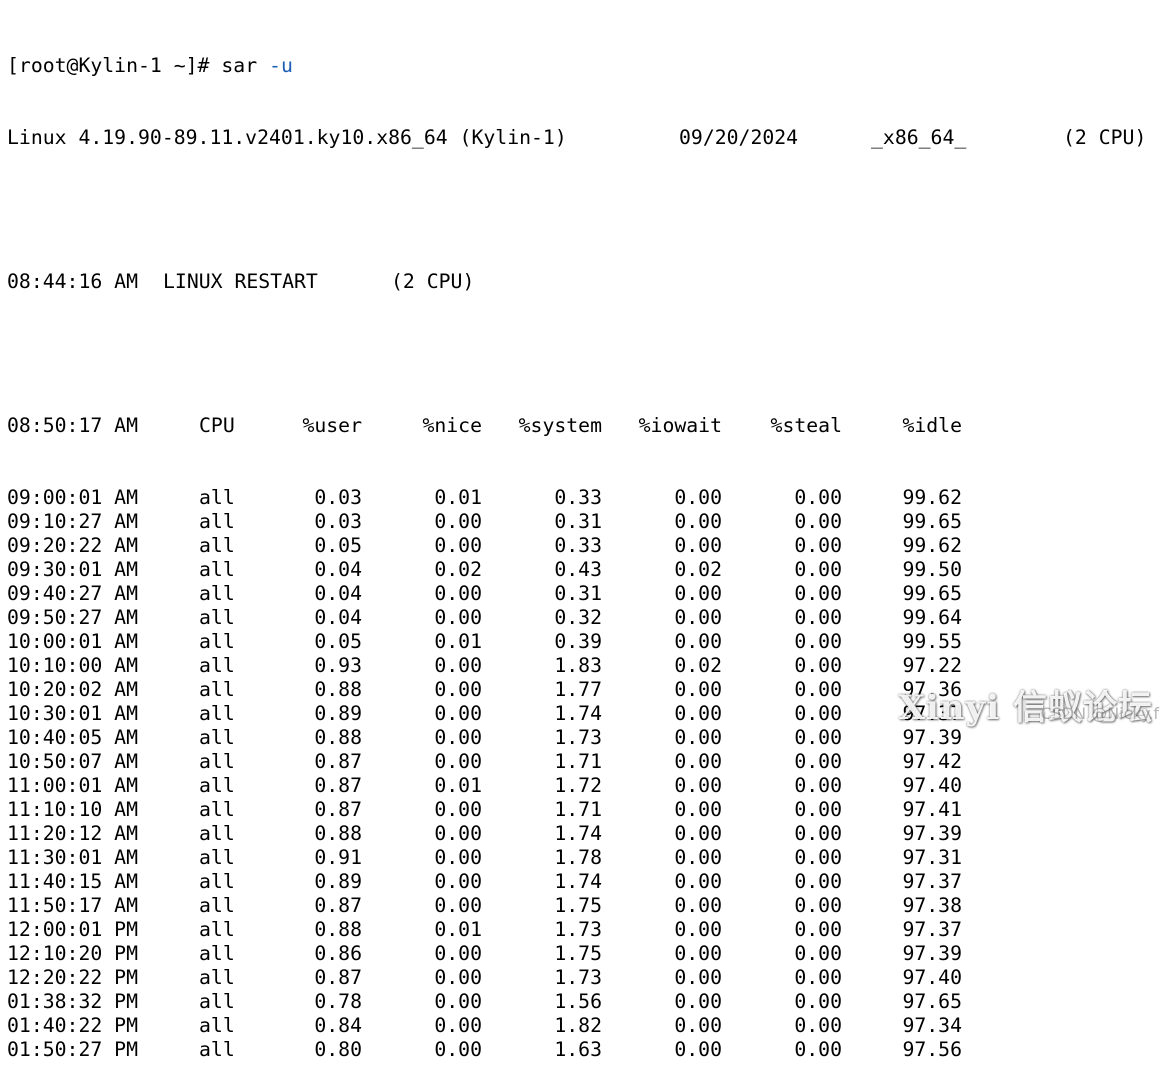 The image size is (1167, 1086). Describe the element at coordinates (73, 785) in the screenshot. I see `cell-time: 11:00:01 AM` at that location.